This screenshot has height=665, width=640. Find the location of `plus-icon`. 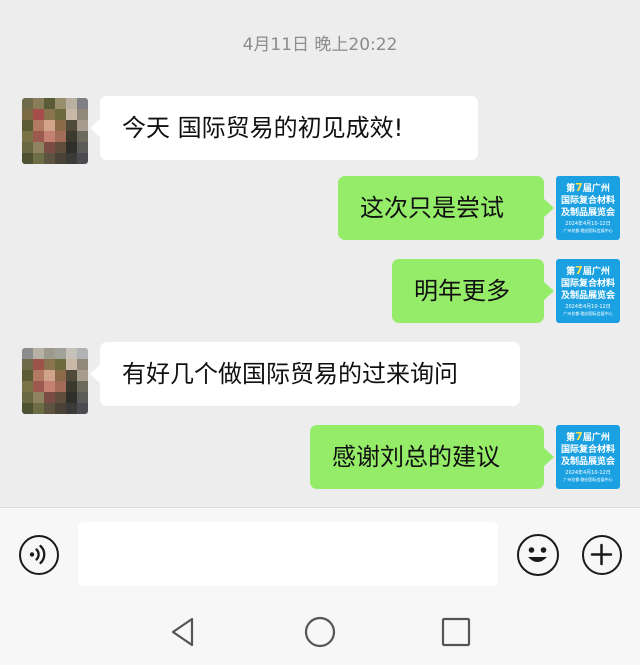

plus-icon is located at coordinates (602, 555).